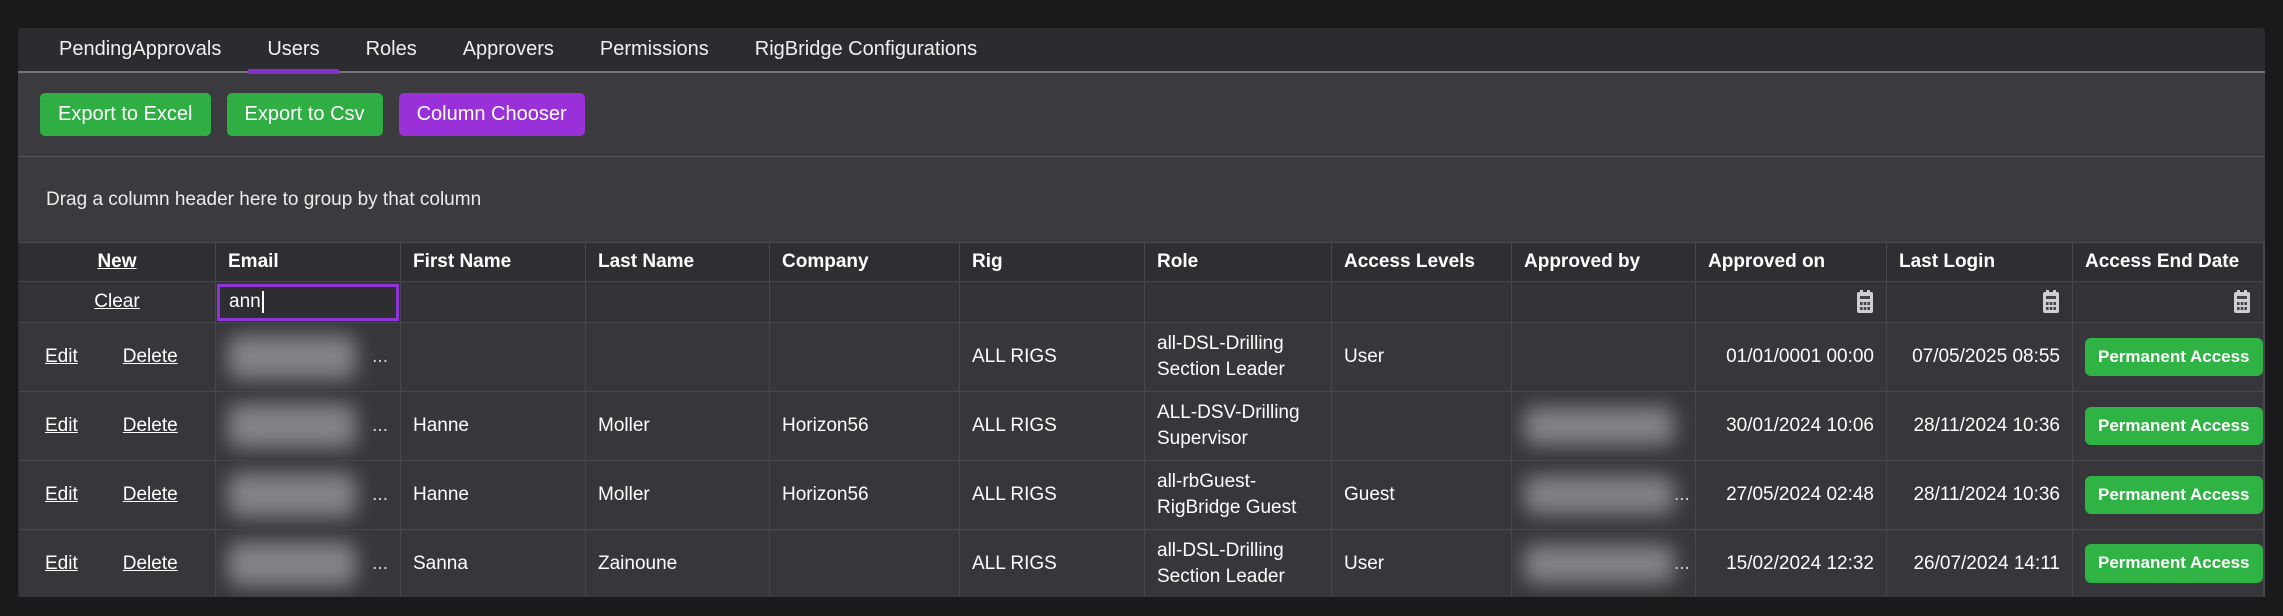 Image resolution: width=2283 pixels, height=616 pixels. I want to click on header-cell-command: New, so click(117, 262).